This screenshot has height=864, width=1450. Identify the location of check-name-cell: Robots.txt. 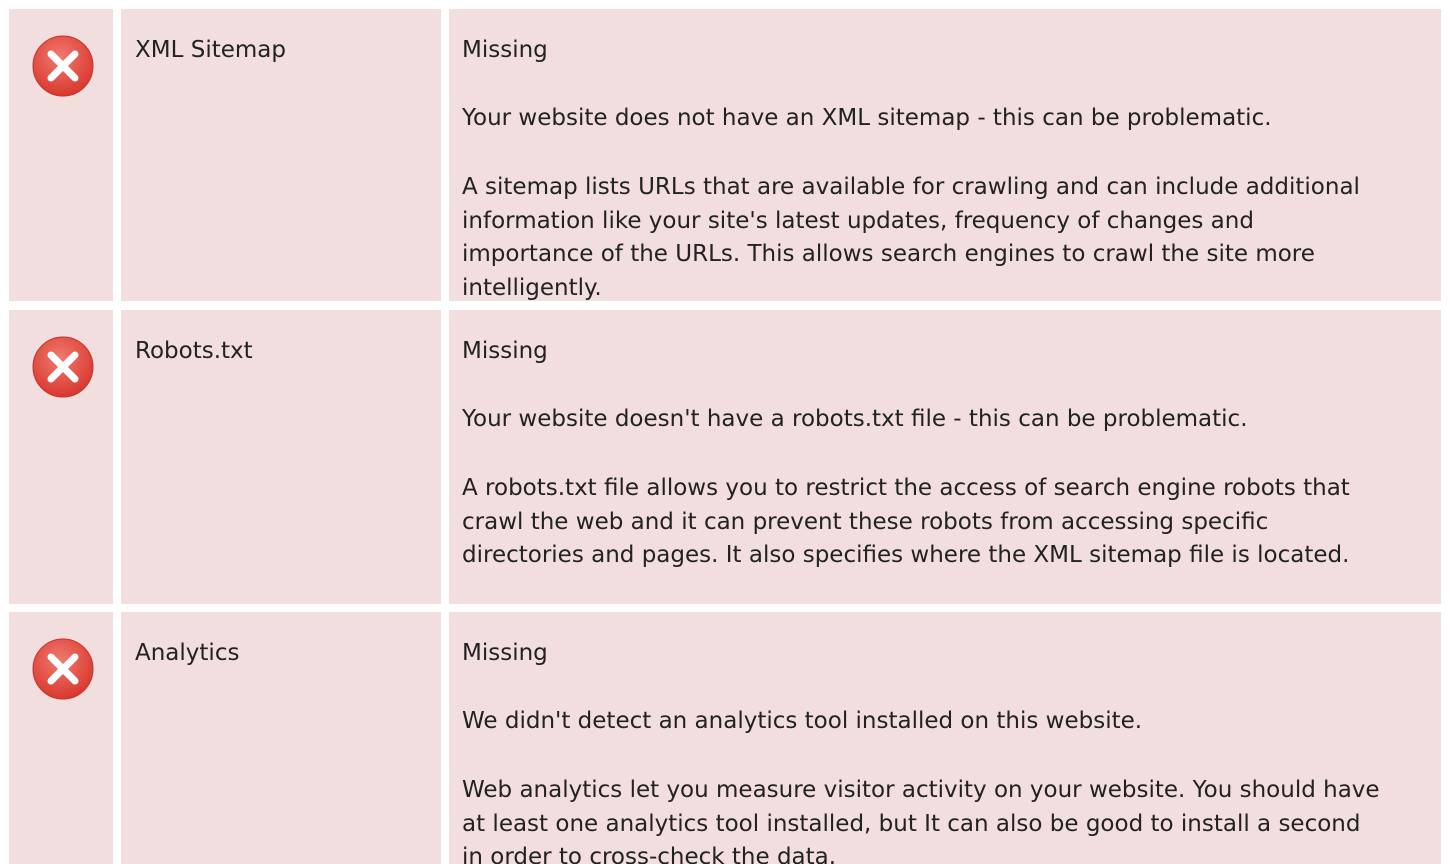
(281, 457).